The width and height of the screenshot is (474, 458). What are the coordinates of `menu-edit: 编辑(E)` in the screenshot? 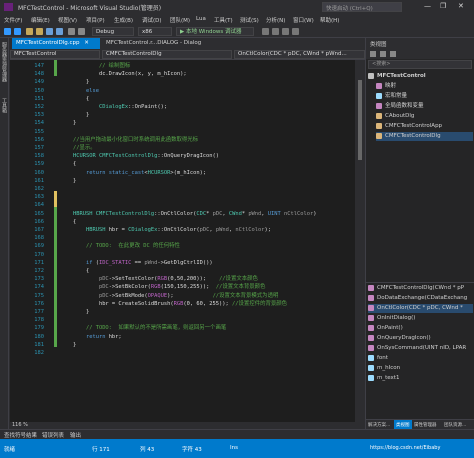 It's located at (40, 20).